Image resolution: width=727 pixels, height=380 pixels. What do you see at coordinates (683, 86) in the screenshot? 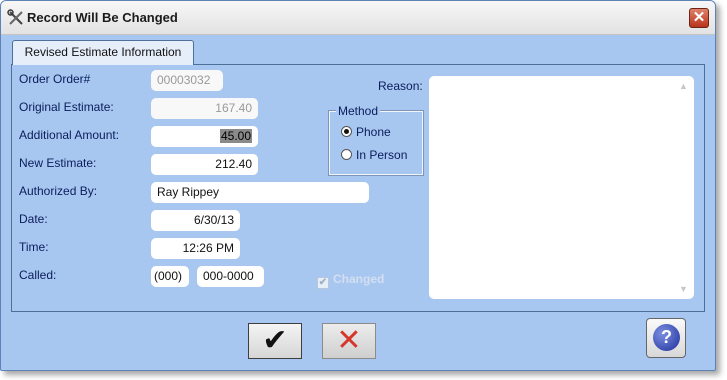
I see `scroll-up-arrow-icon: ▲` at bounding box center [683, 86].